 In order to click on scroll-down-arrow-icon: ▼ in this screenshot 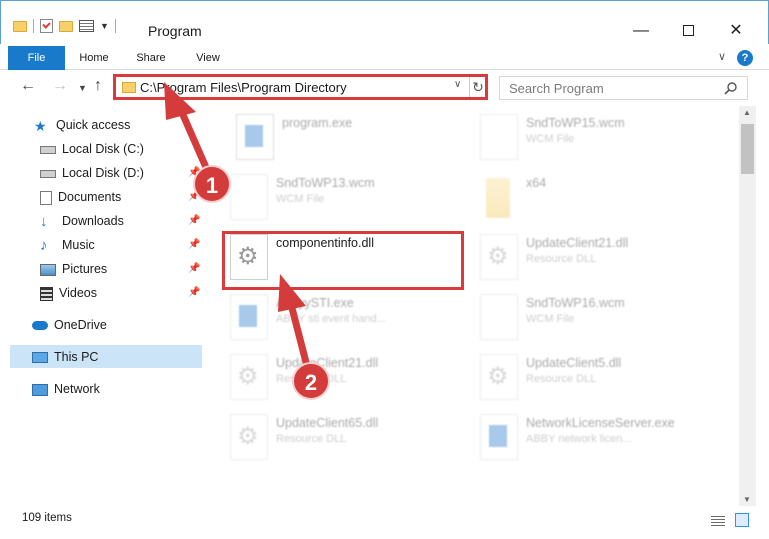, I will do `click(747, 499)`.